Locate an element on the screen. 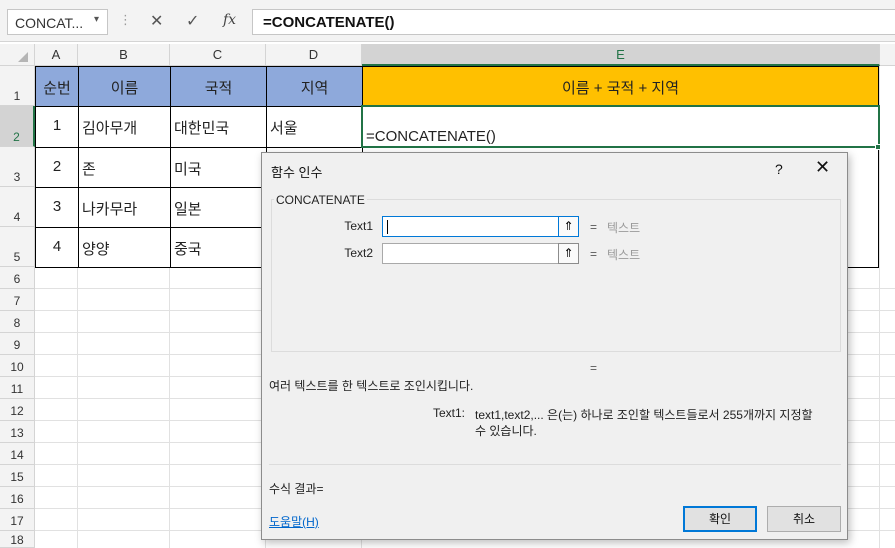 This screenshot has width=895, height=548. cell-text: 2 is located at coordinates (57, 166).